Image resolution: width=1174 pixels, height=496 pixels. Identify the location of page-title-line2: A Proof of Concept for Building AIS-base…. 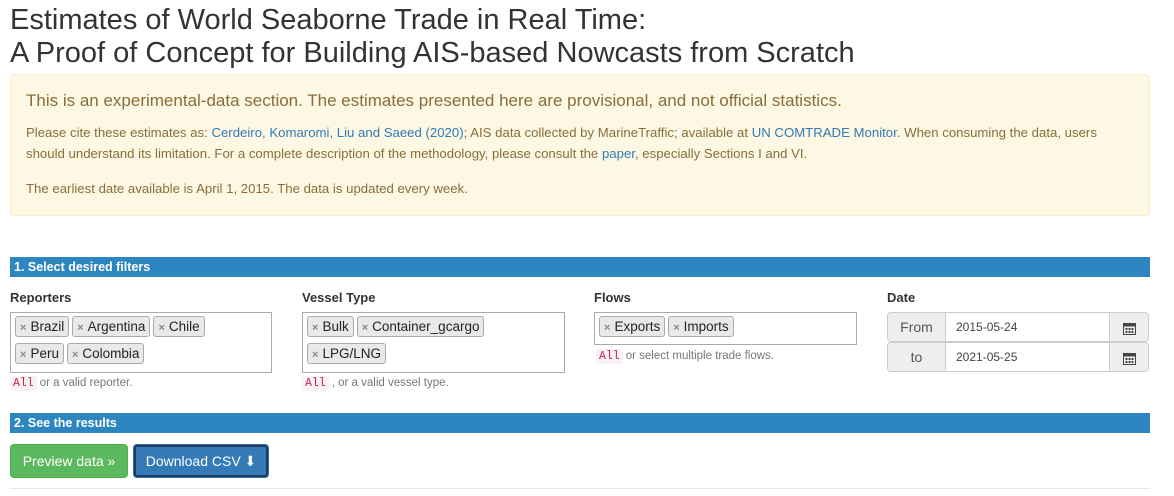
(432, 53).